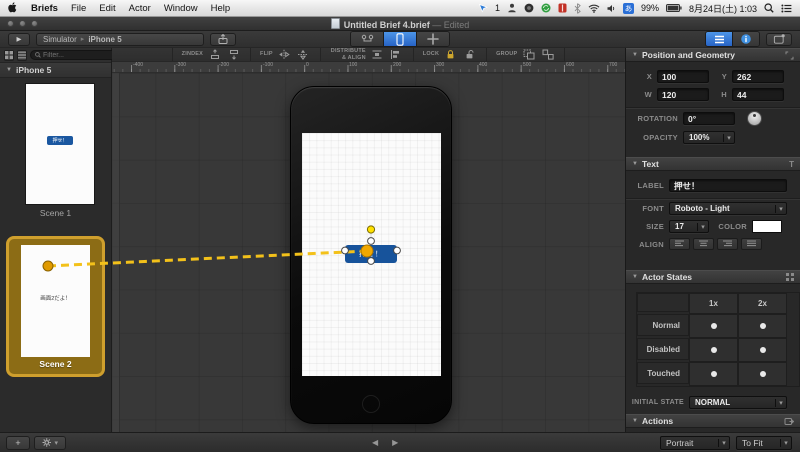  I want to click on color-swatch, so click(767, 226).